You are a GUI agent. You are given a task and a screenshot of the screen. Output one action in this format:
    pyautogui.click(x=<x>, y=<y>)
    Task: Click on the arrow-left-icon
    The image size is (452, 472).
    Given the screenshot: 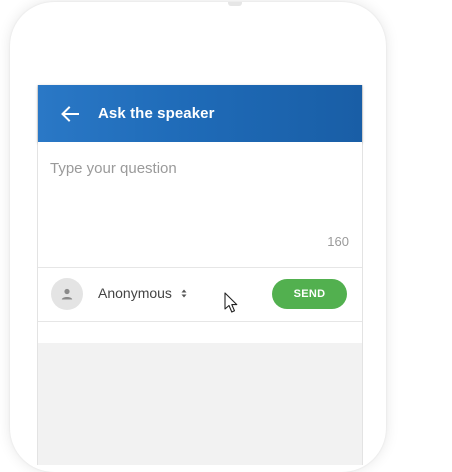 What is the action you would take?
    pyautogui.click(x=70, y=113)
    